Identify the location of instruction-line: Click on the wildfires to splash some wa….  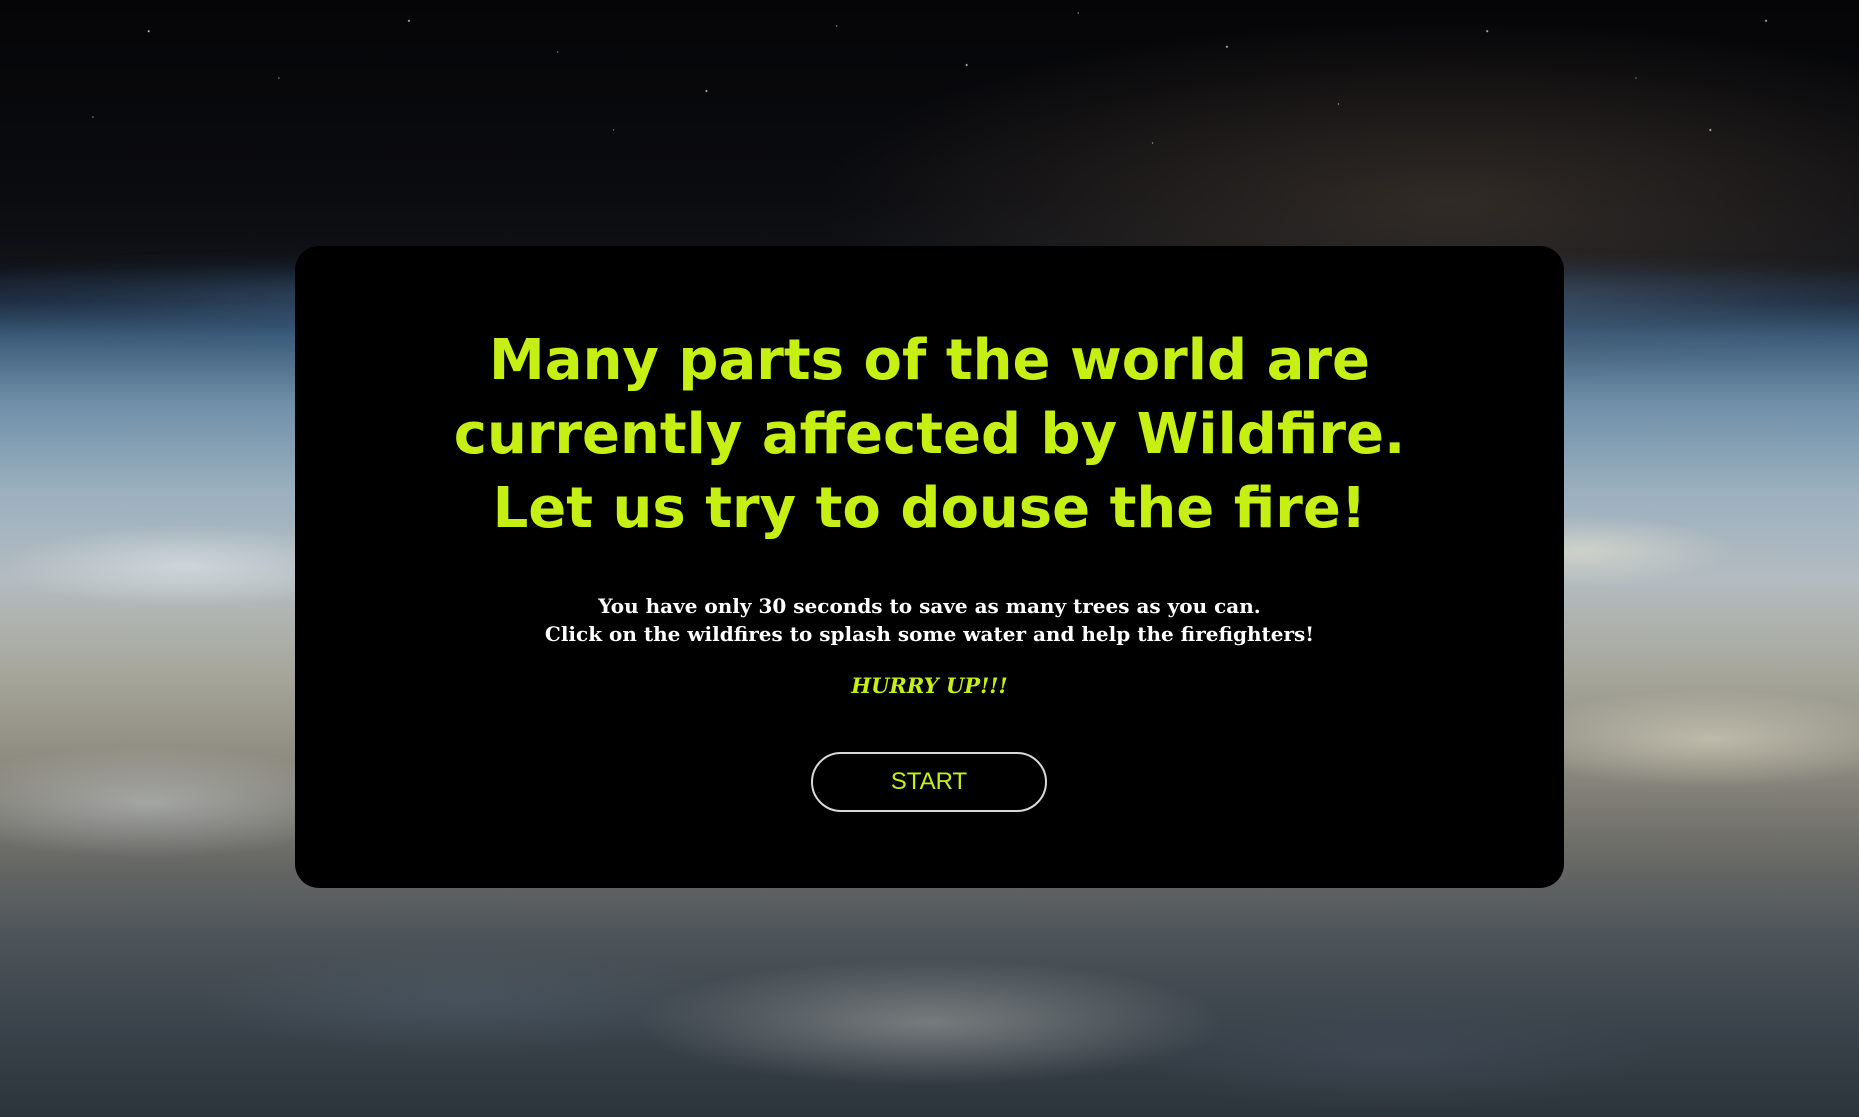
(929, 634).